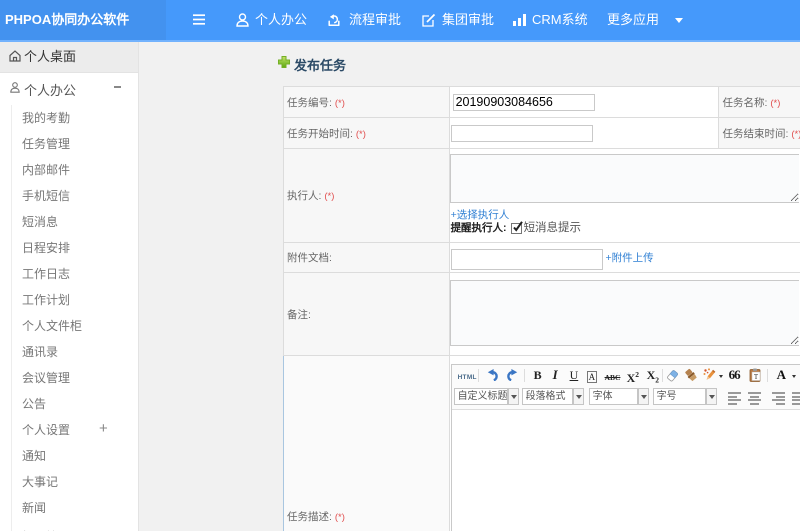  What do you see at coordinates (755, 377) in the screenshot?
I see `svg-text: T` at bounding box center [755, 377].